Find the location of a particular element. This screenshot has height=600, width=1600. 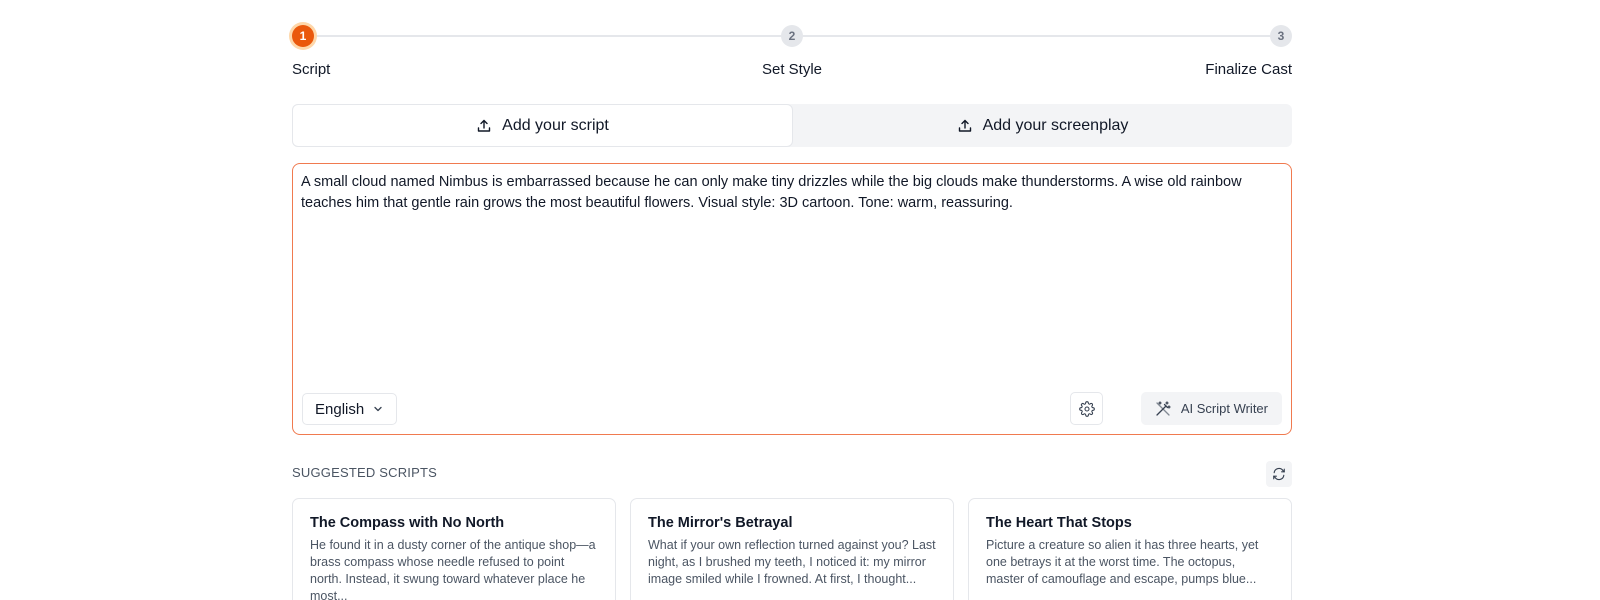

settings-button is located at coordinates (1086, 408).